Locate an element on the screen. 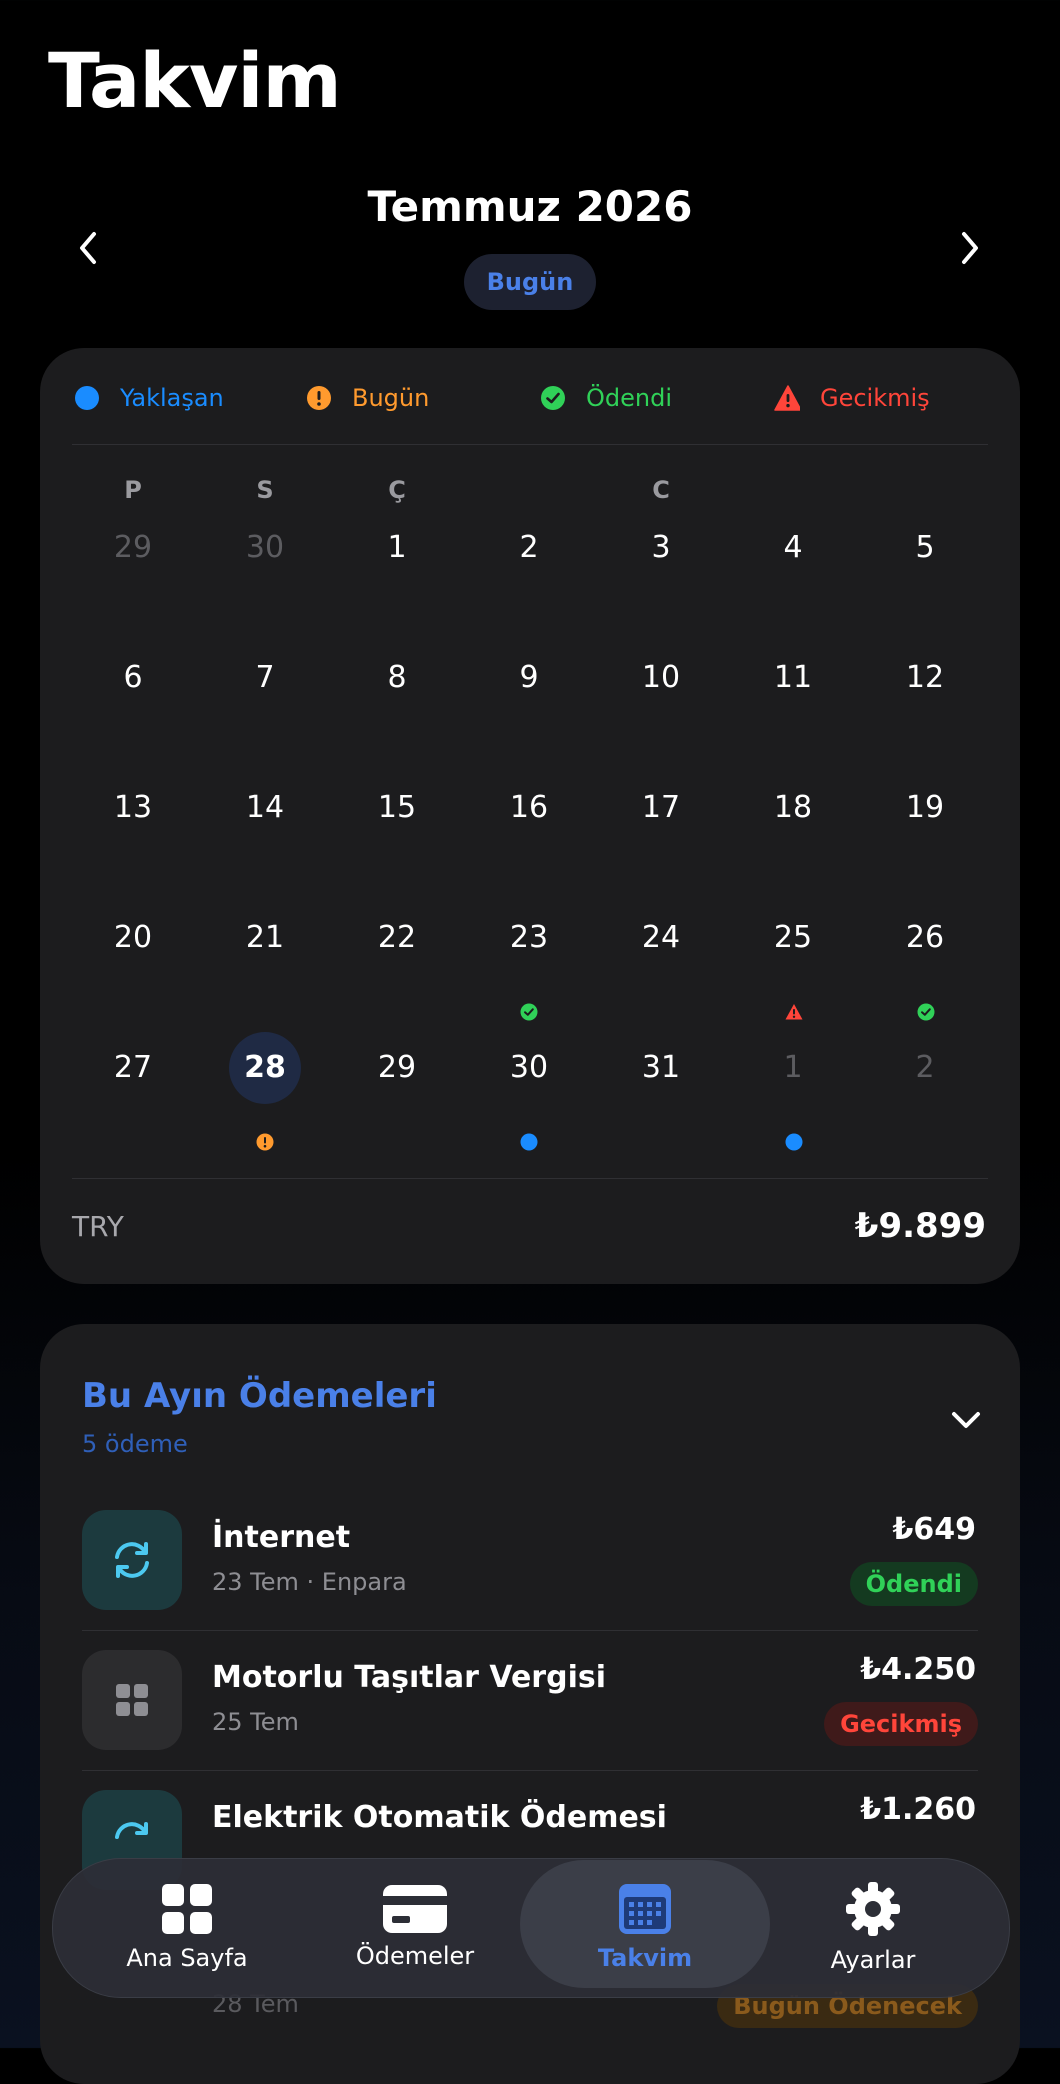 The height and width of the screenshot is (2084, 1060). calendar-day: 21 is located at coordinates (265, 938).